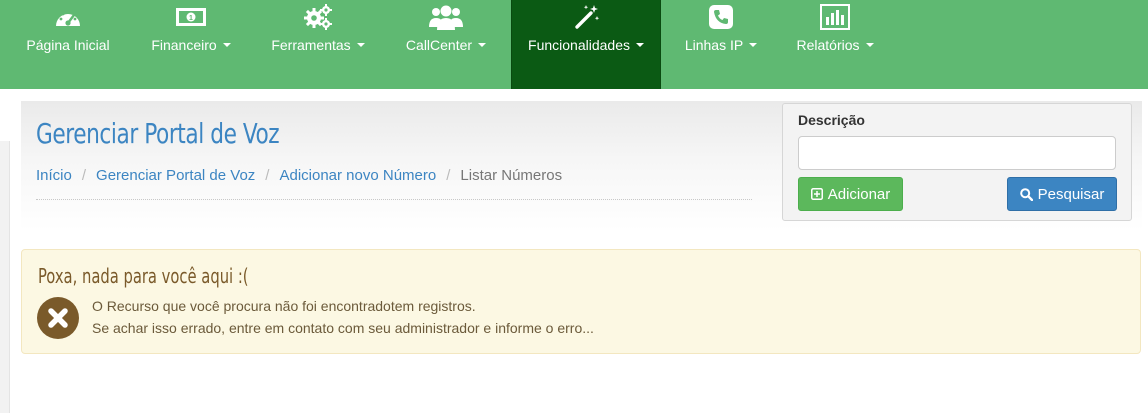  I want to click on nav-label: Página Inicial, so click(68, 45).